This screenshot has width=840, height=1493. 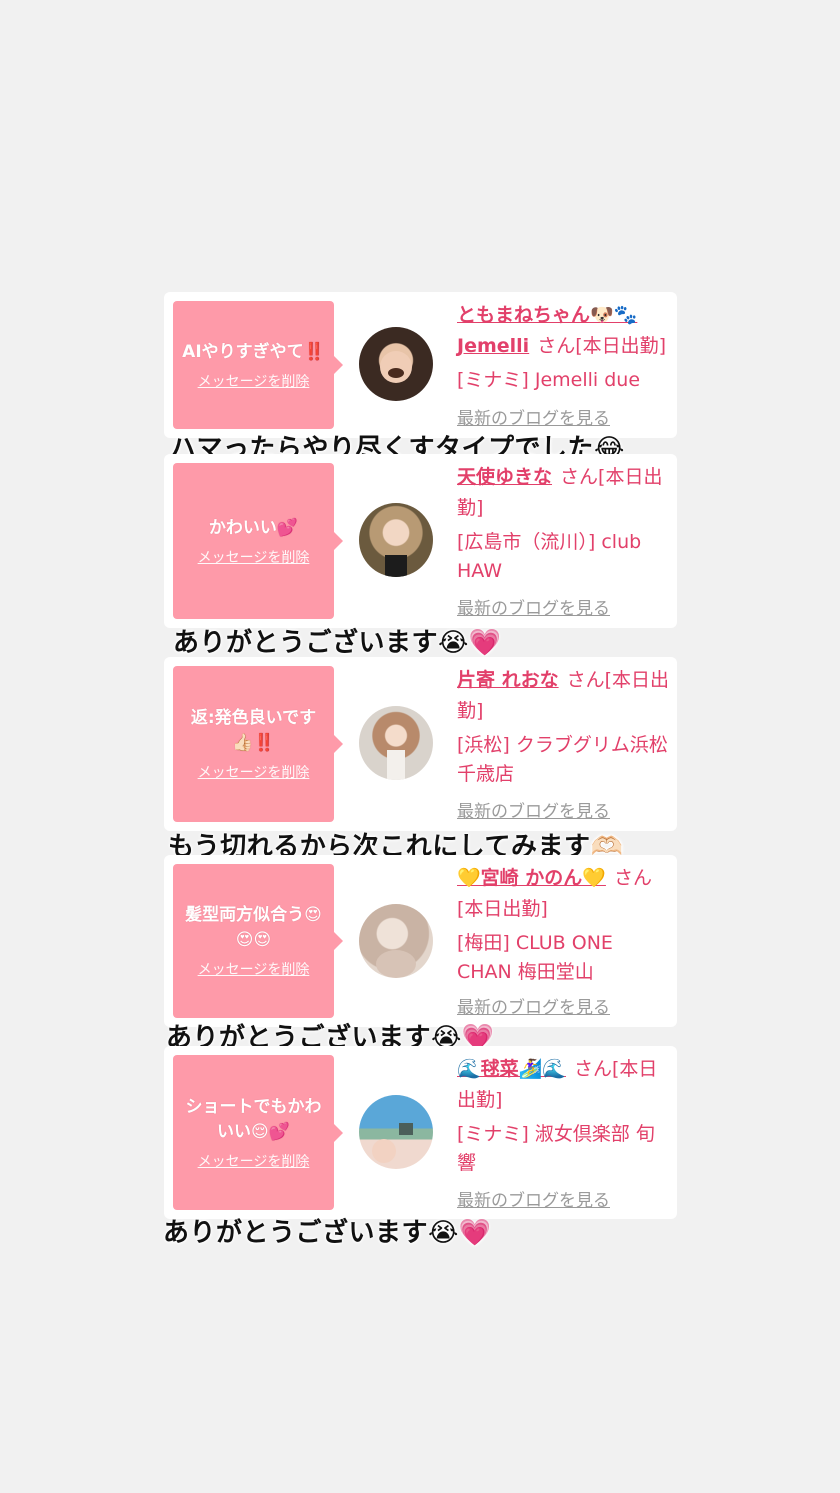 I want to click on profile-name-link-2: Jemelli, so click(x=493, y=346).